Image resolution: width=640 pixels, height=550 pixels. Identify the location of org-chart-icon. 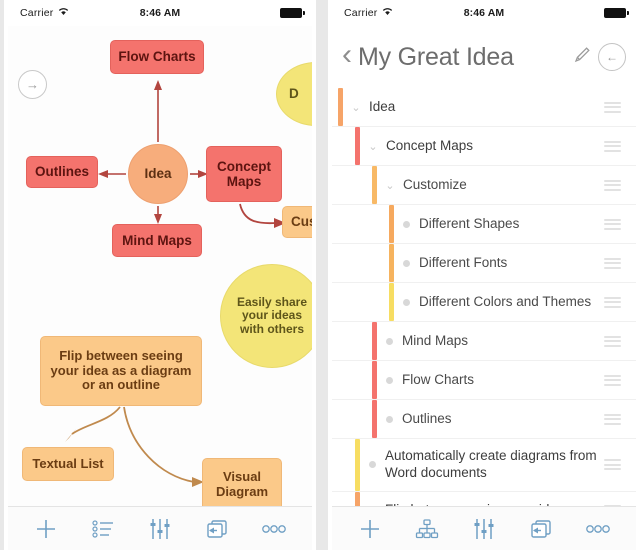
(427, 529).